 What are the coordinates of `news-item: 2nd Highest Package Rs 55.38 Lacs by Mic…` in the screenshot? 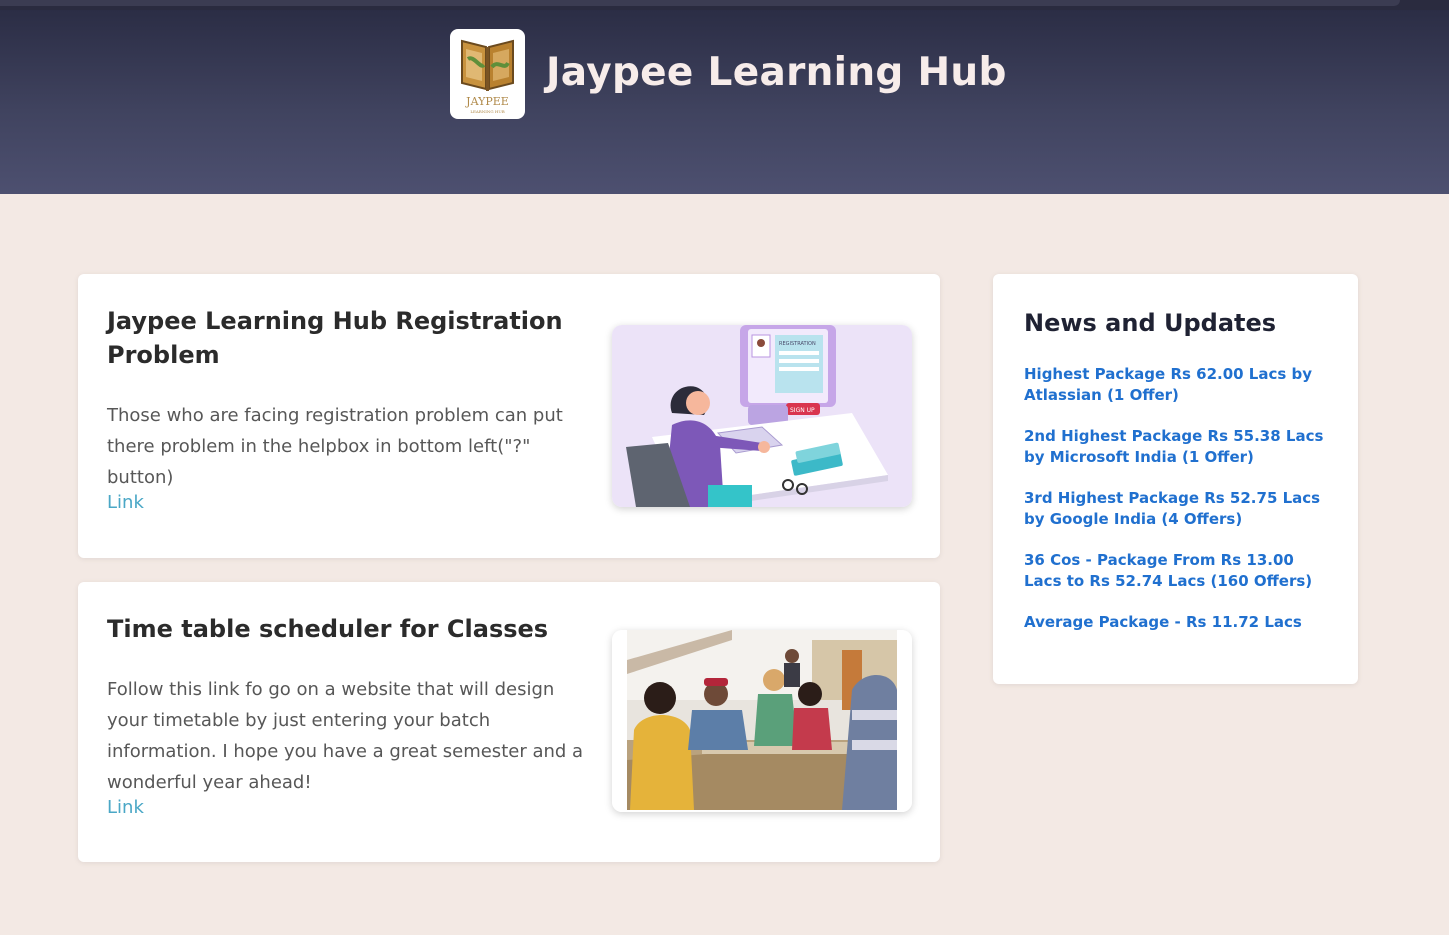 It's located at (1179, 447).